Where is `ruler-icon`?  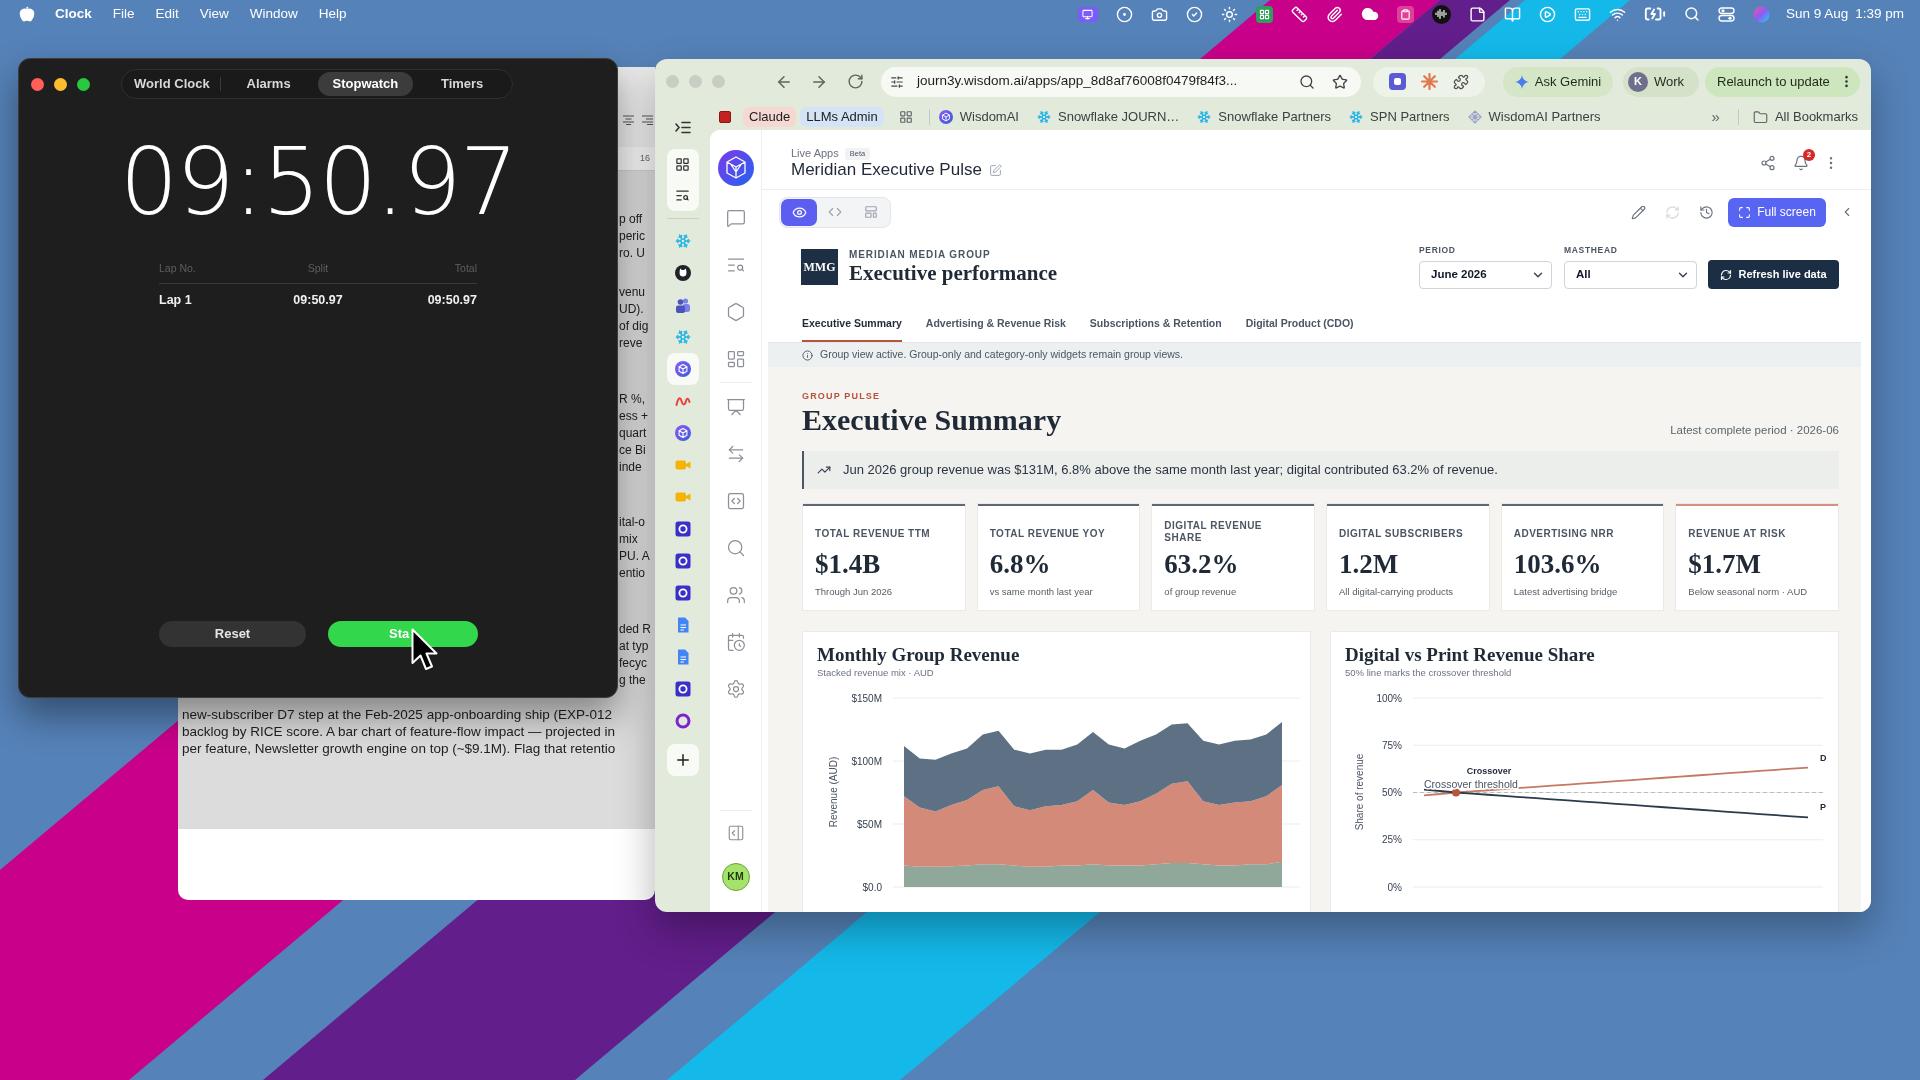
ruler-icon is located at coordinates (1299, 14).